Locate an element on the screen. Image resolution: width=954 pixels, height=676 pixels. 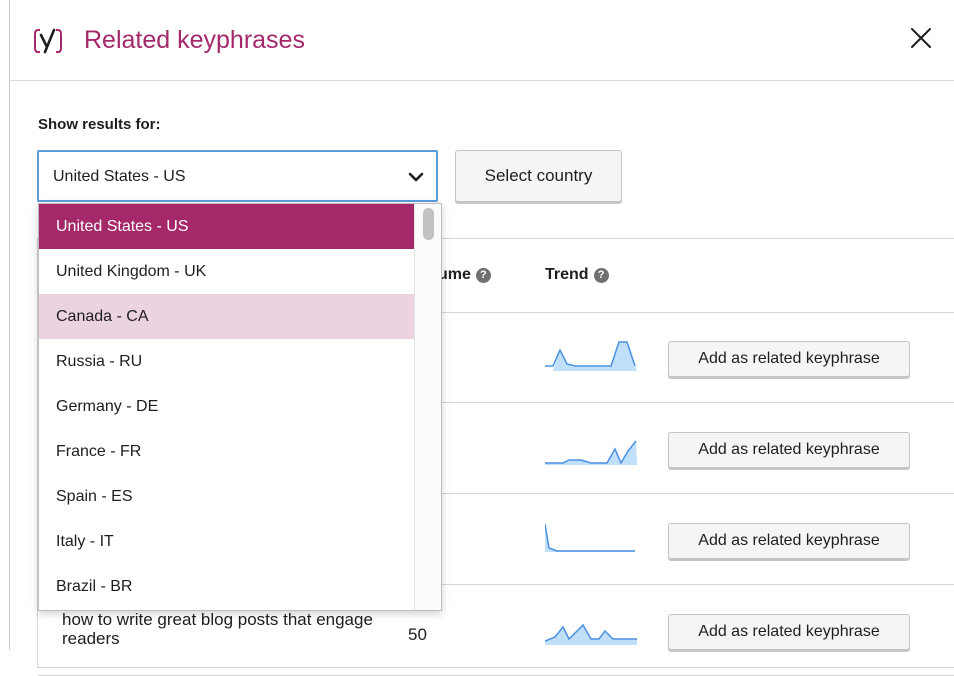
dropdown-scrollbar is located at coordinates (427, 407).